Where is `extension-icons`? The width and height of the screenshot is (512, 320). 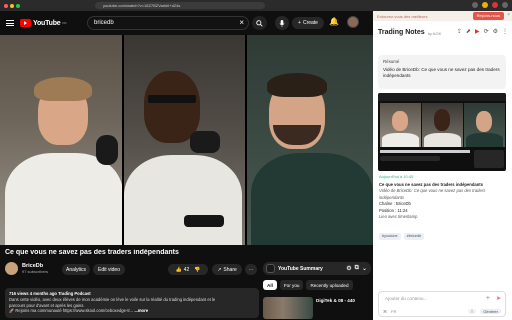 extension-icons is located at coordinates (490, 5).